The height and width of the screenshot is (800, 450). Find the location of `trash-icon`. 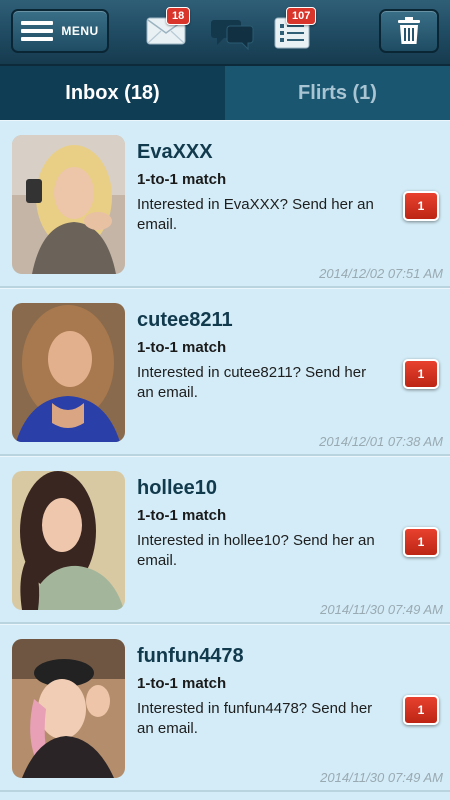

trash-icon is located at coordinates (409, 30).